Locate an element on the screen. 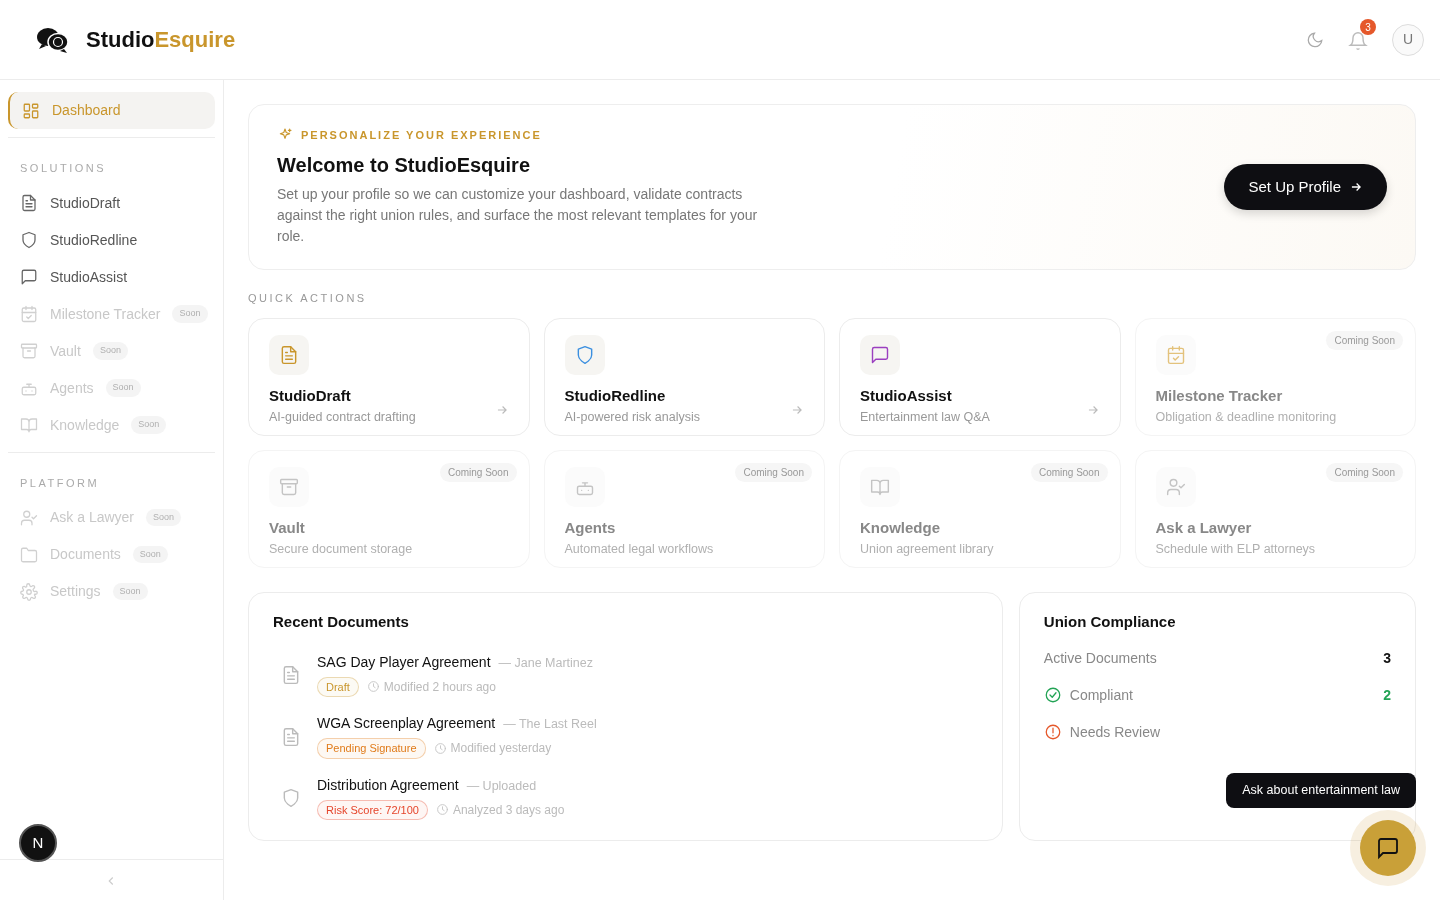  chat-button is located at coordinates (1388, 848).